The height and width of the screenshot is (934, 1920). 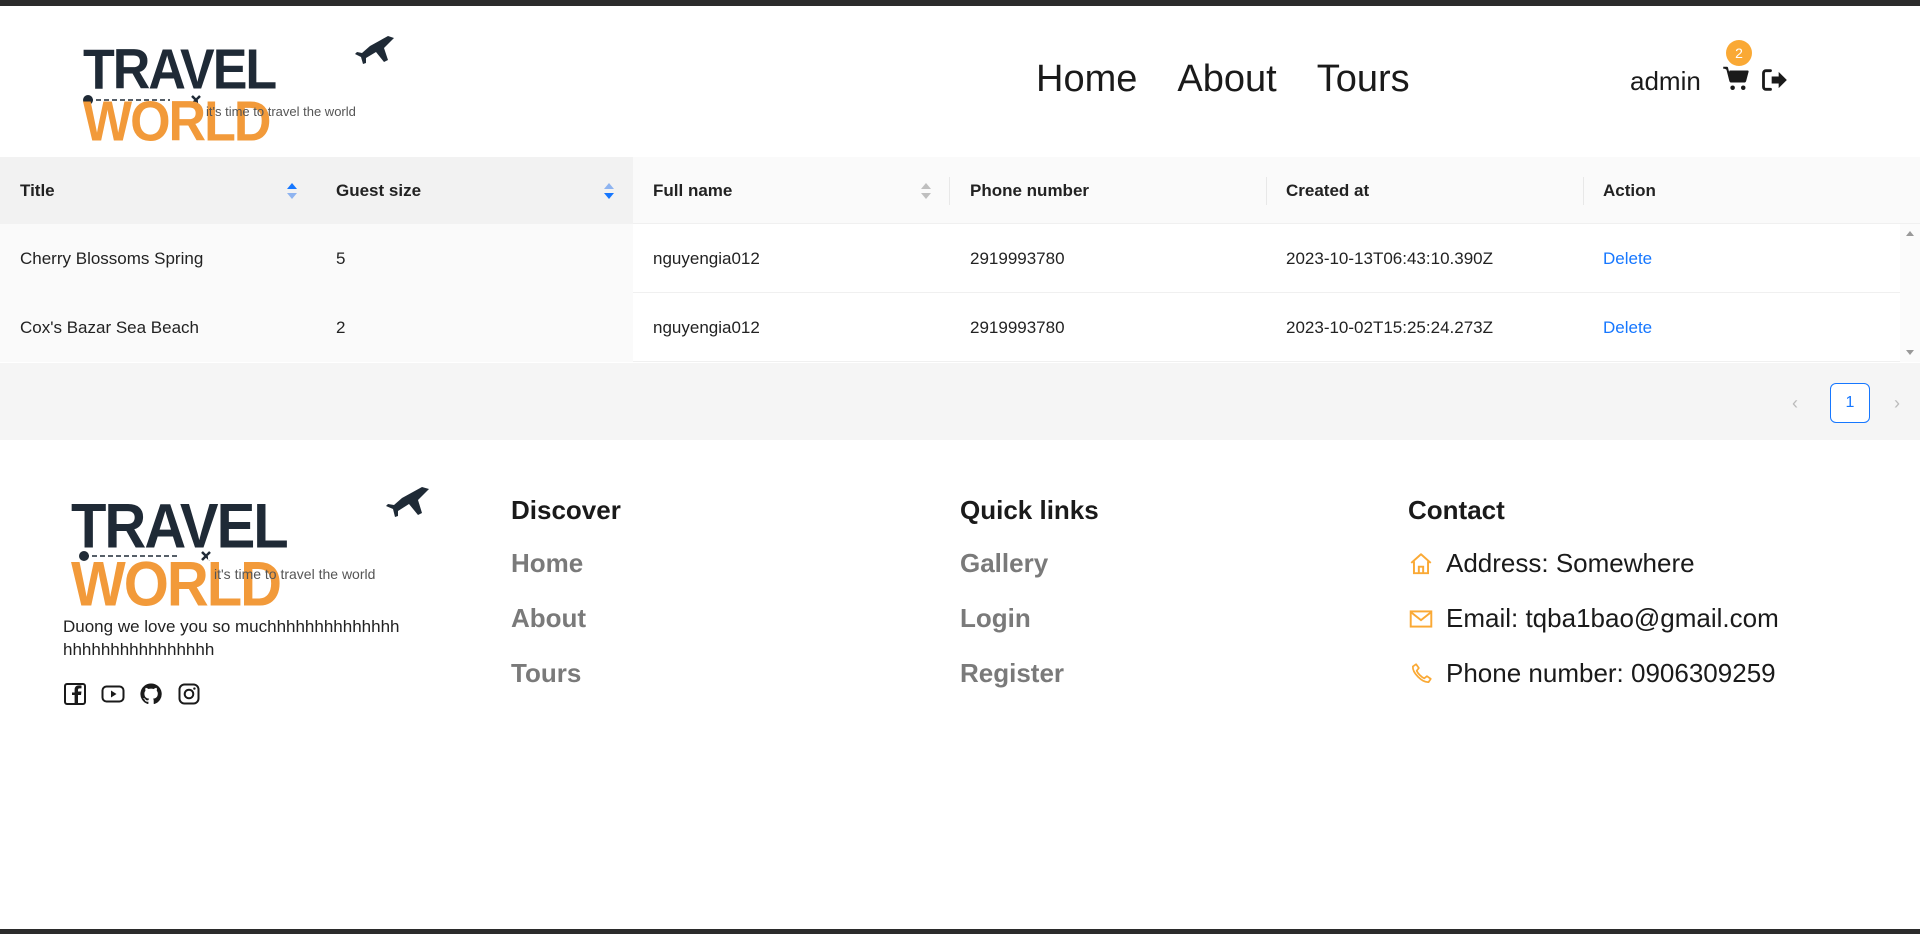 I want to click on footer-link-home: Home, so click(x=566, y=563).